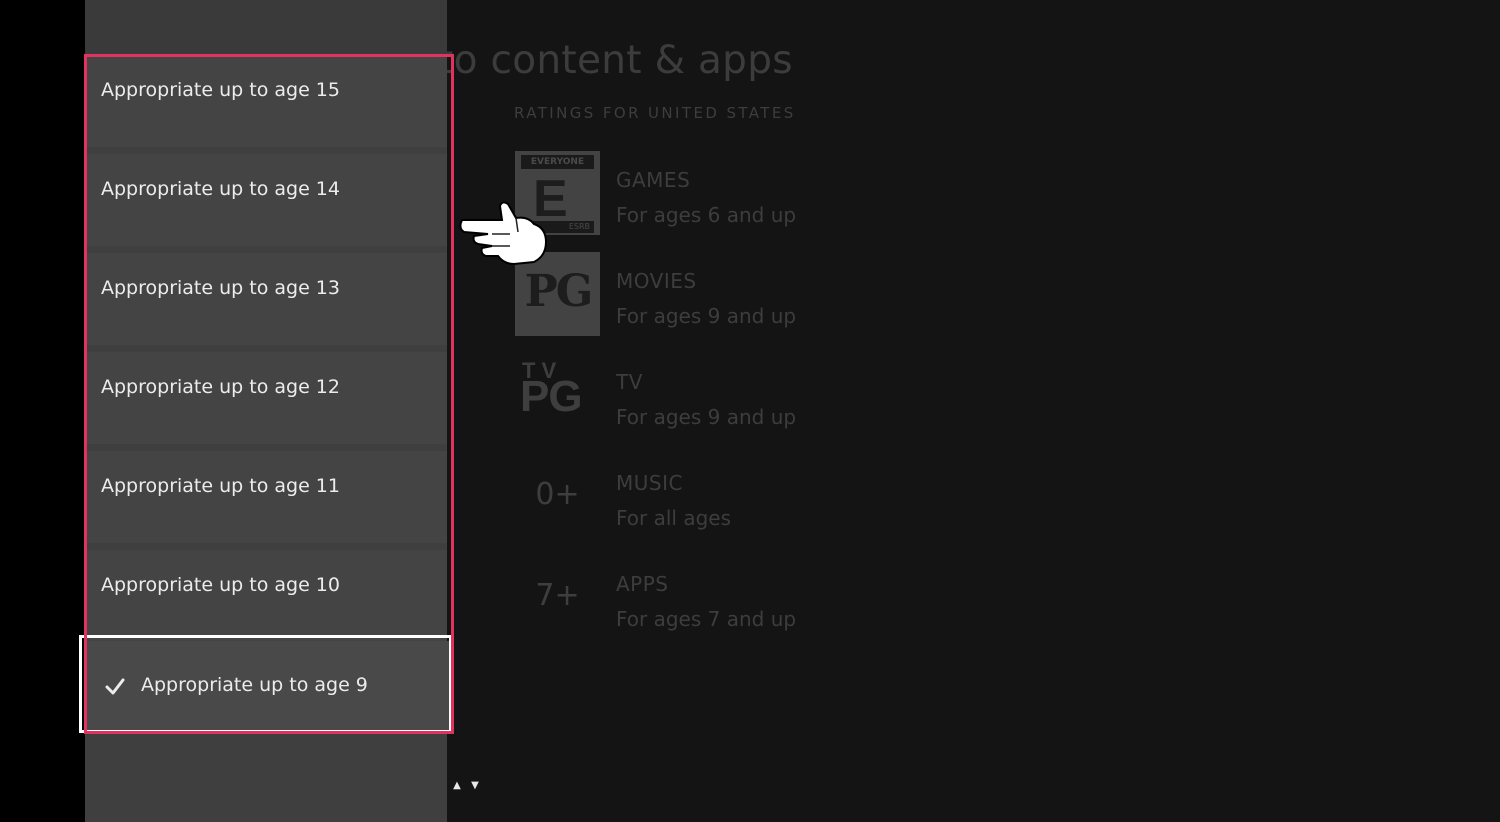 This screenshot has height=822, width=1500. What do you see at coordinates (551, 389) in the screenshot?
I see `tv-pg-badge-icon: TV PG` at bounding box center [551, 389].